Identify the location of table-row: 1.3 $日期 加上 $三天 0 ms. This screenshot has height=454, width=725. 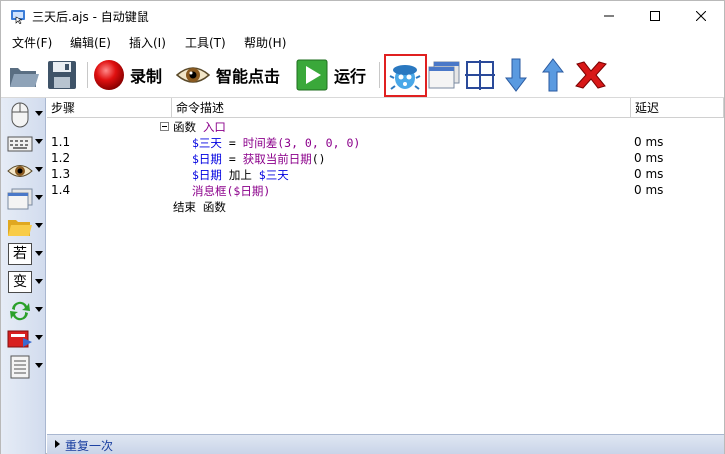
(385, 175).